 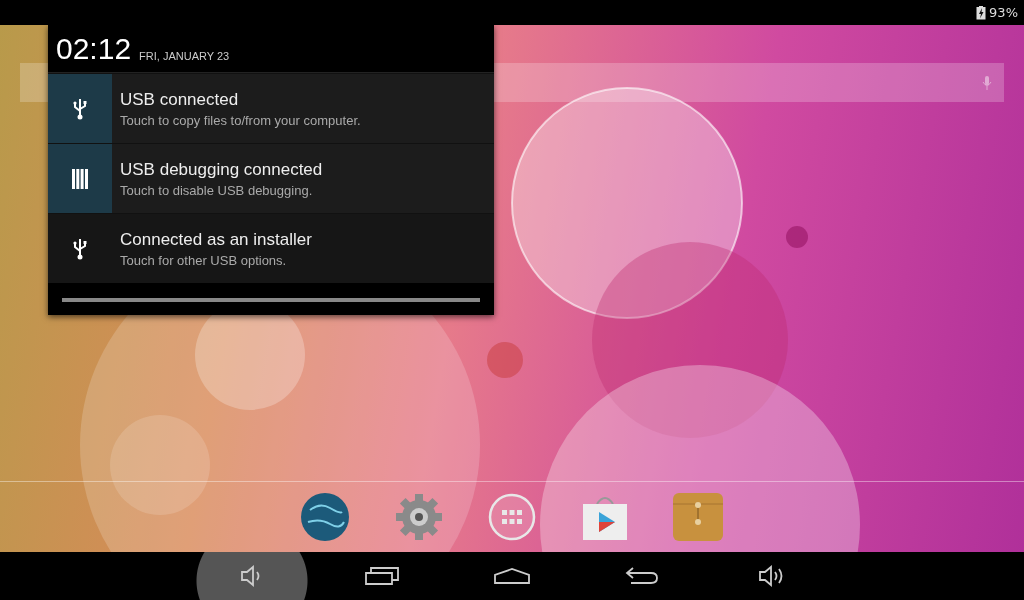 What do you see at coordinates (217, 190) in the screenshot?
I see `notification-text: Touch to disable USB debugging.` at bounding box center [217, 190].